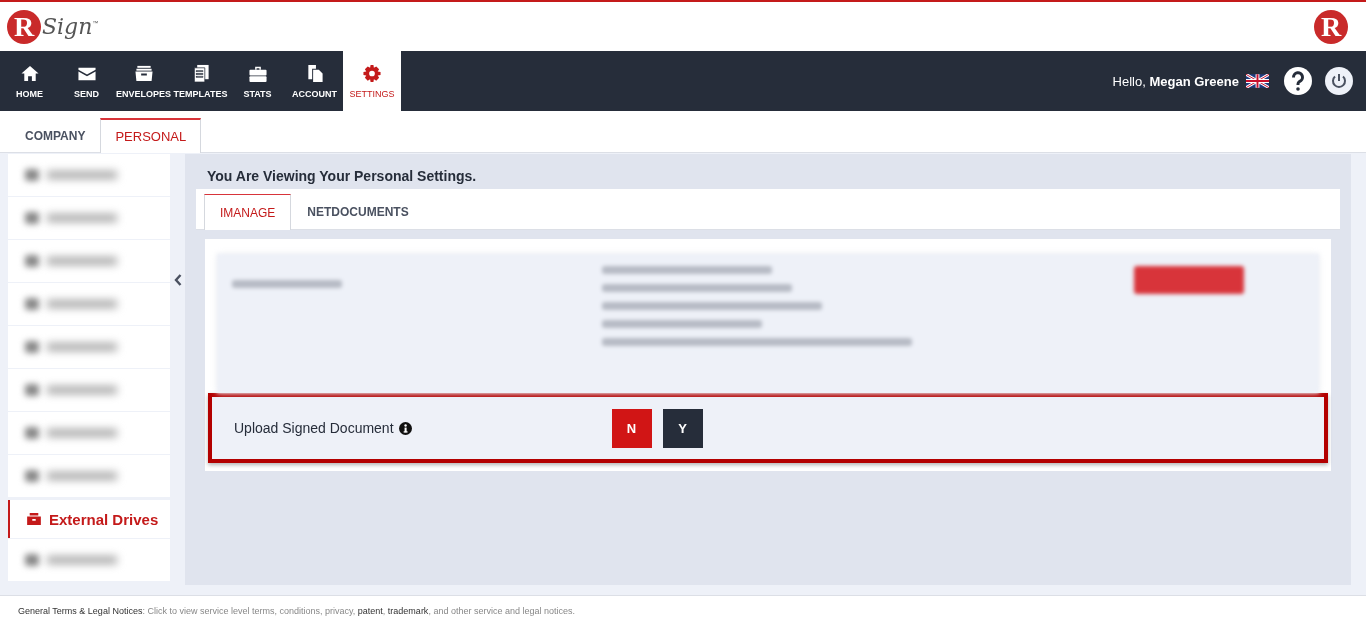 This screenshot has height=625, width=1366. I want to click on drive-tab: NETDOCUMENTS, so click(358, 211).